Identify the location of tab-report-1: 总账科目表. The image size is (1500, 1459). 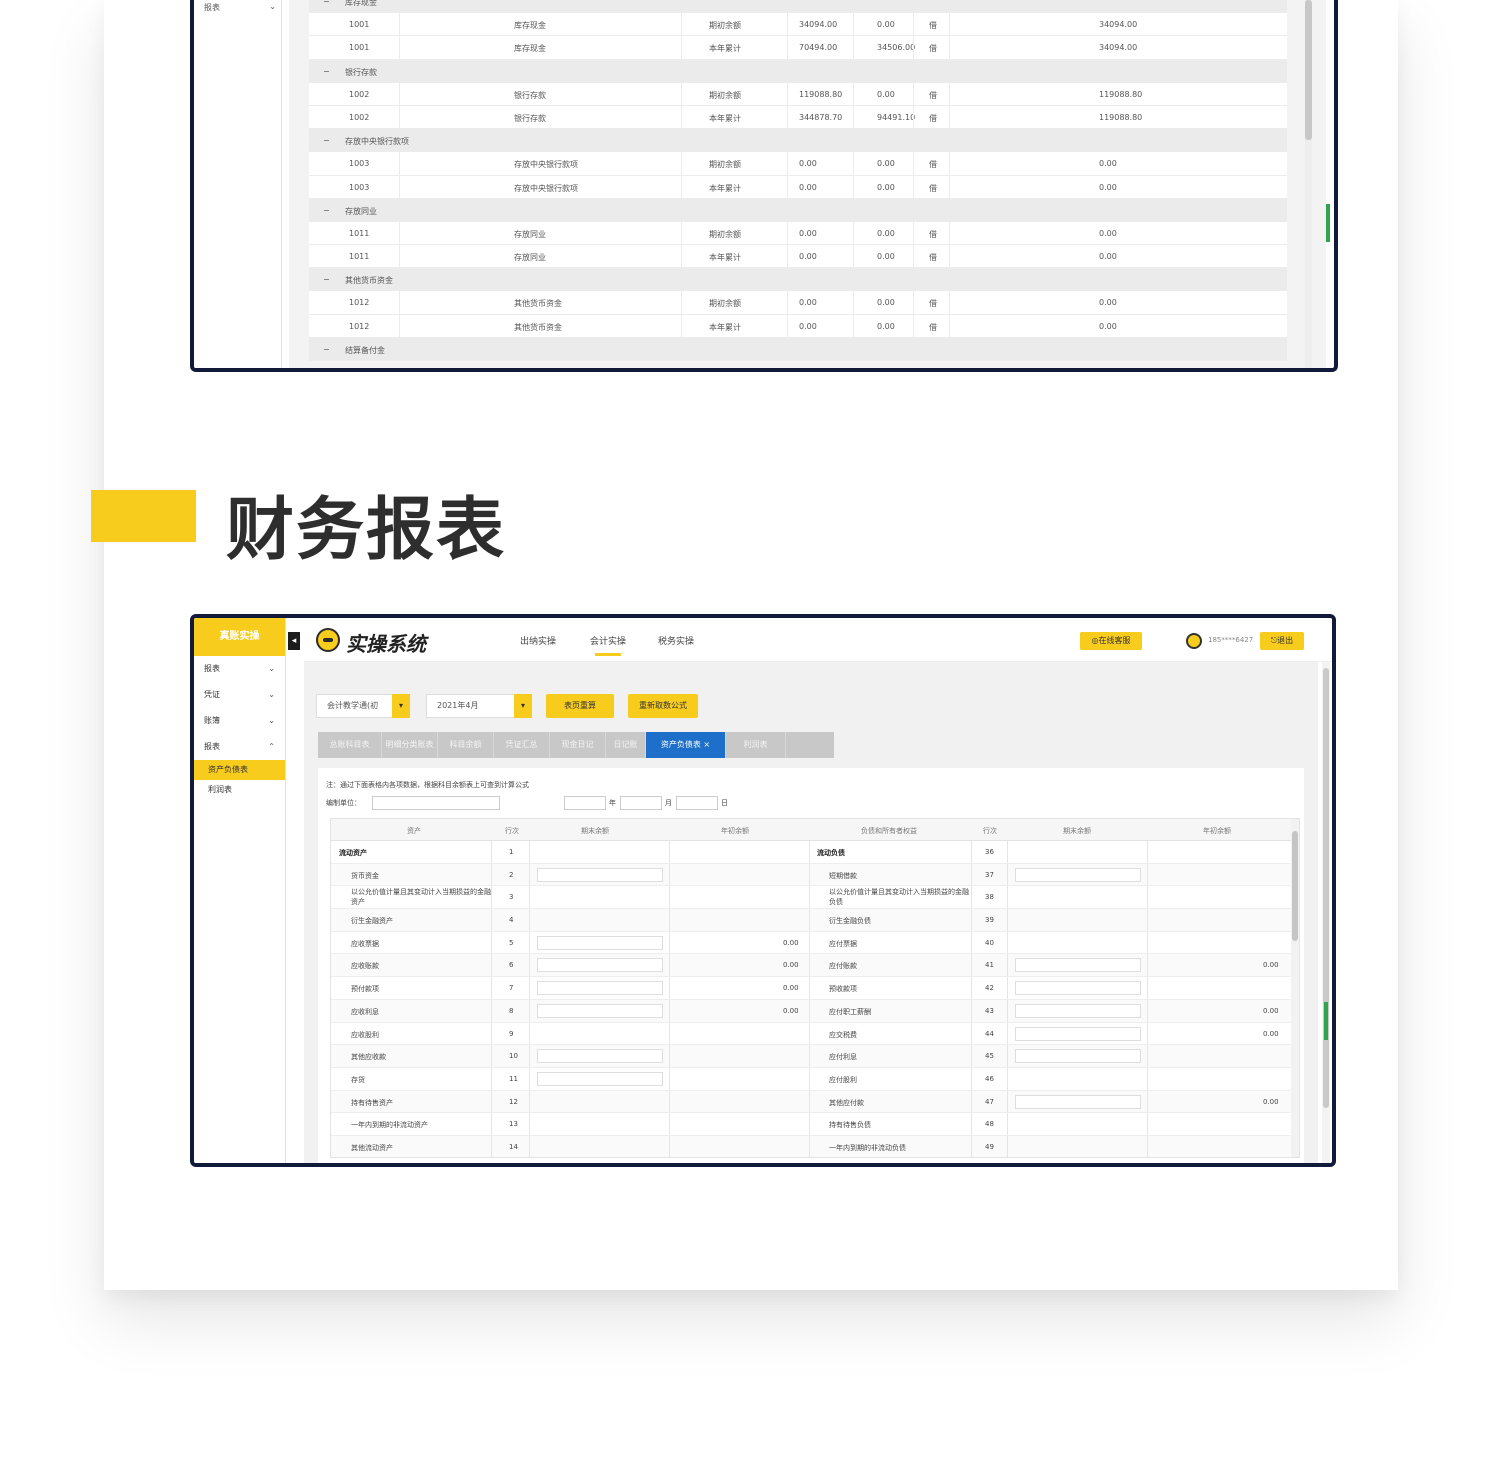
(350, 745).